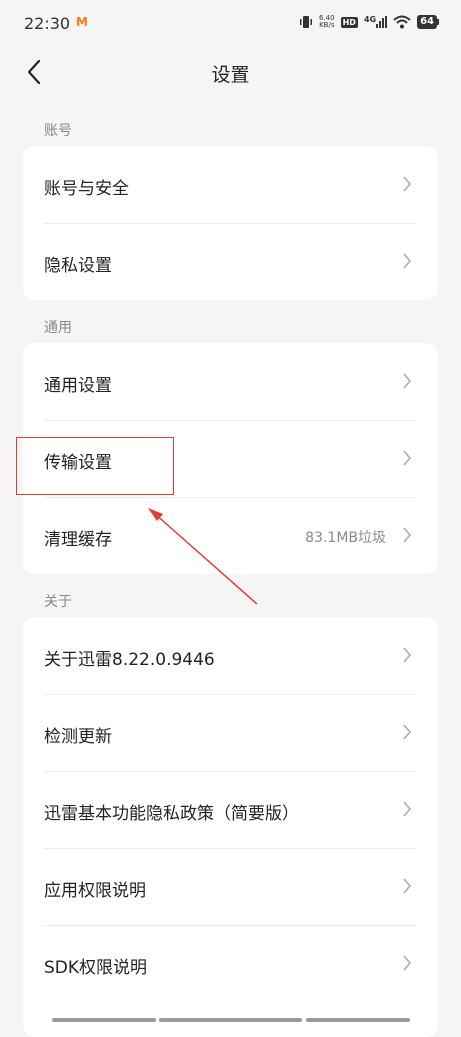  Describe the element at coordinates (327, 25) in the screenshot. I see `network-speed-unit: KB/s` at that location.